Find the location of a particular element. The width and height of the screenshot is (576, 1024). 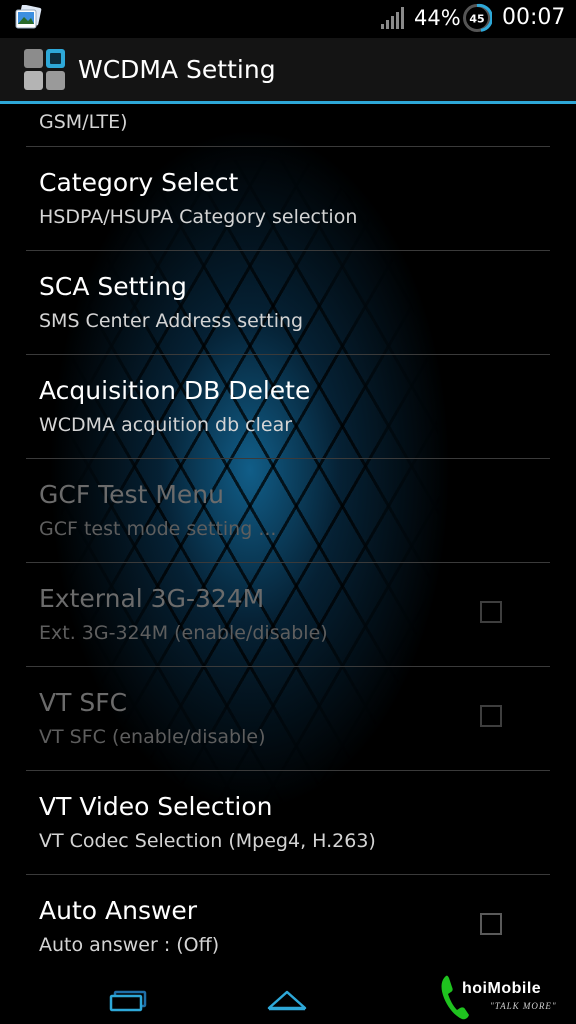

list-item-summary: HSDPA/HSUPA Category selection is located at coordinates (198, 217).